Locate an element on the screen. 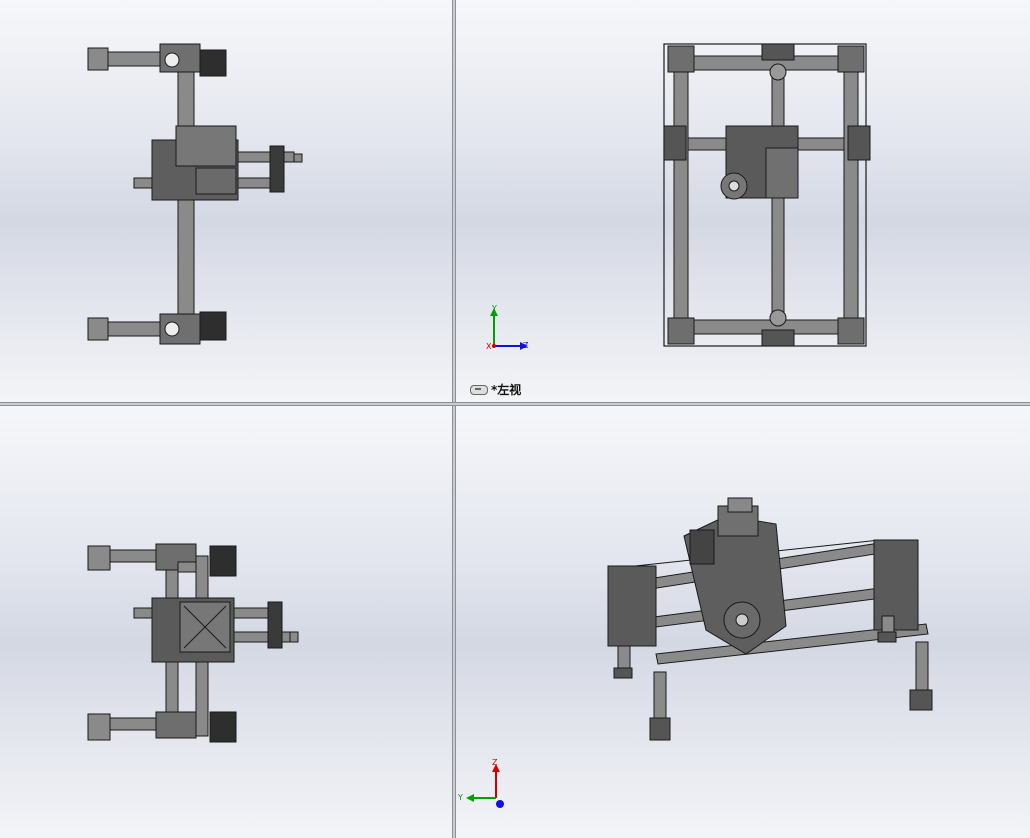  axis-y-label-iso: Y is located at coordinates (460, 797).